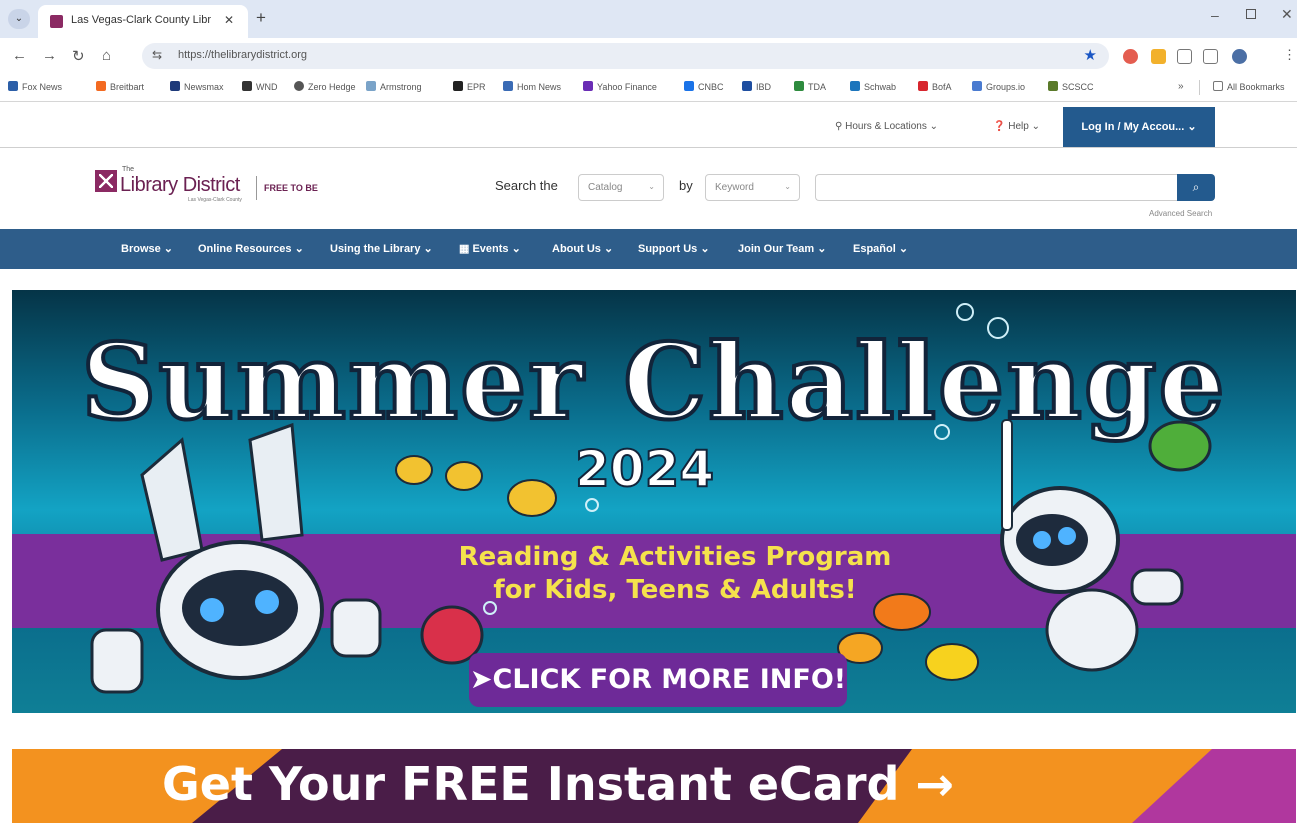 This screenshot has width=1297, height=823. I want to click on header-divider, so click(648, 147).